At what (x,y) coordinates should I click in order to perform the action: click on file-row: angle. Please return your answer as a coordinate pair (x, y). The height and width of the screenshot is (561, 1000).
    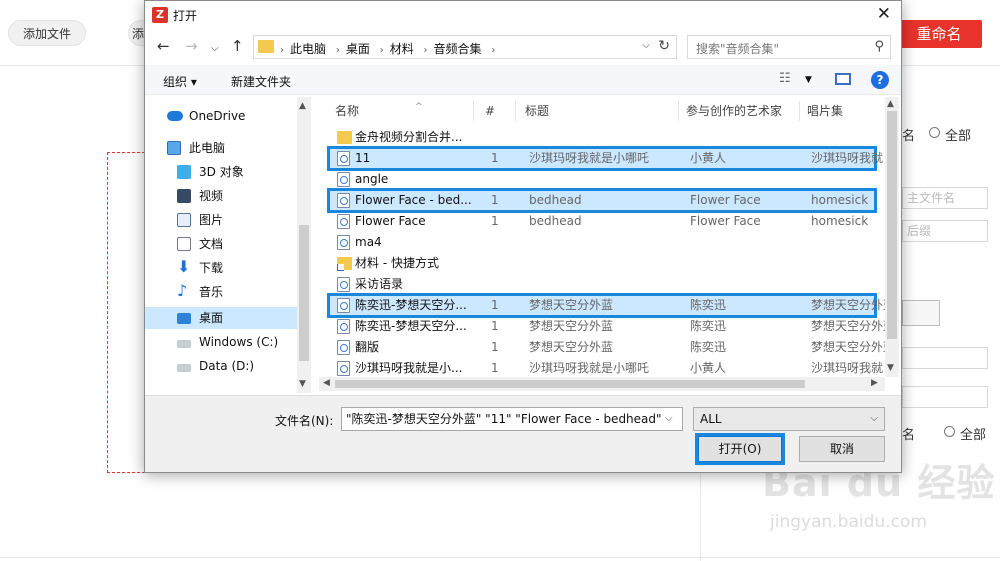
    Looking at the image, I should click on (602, 179).